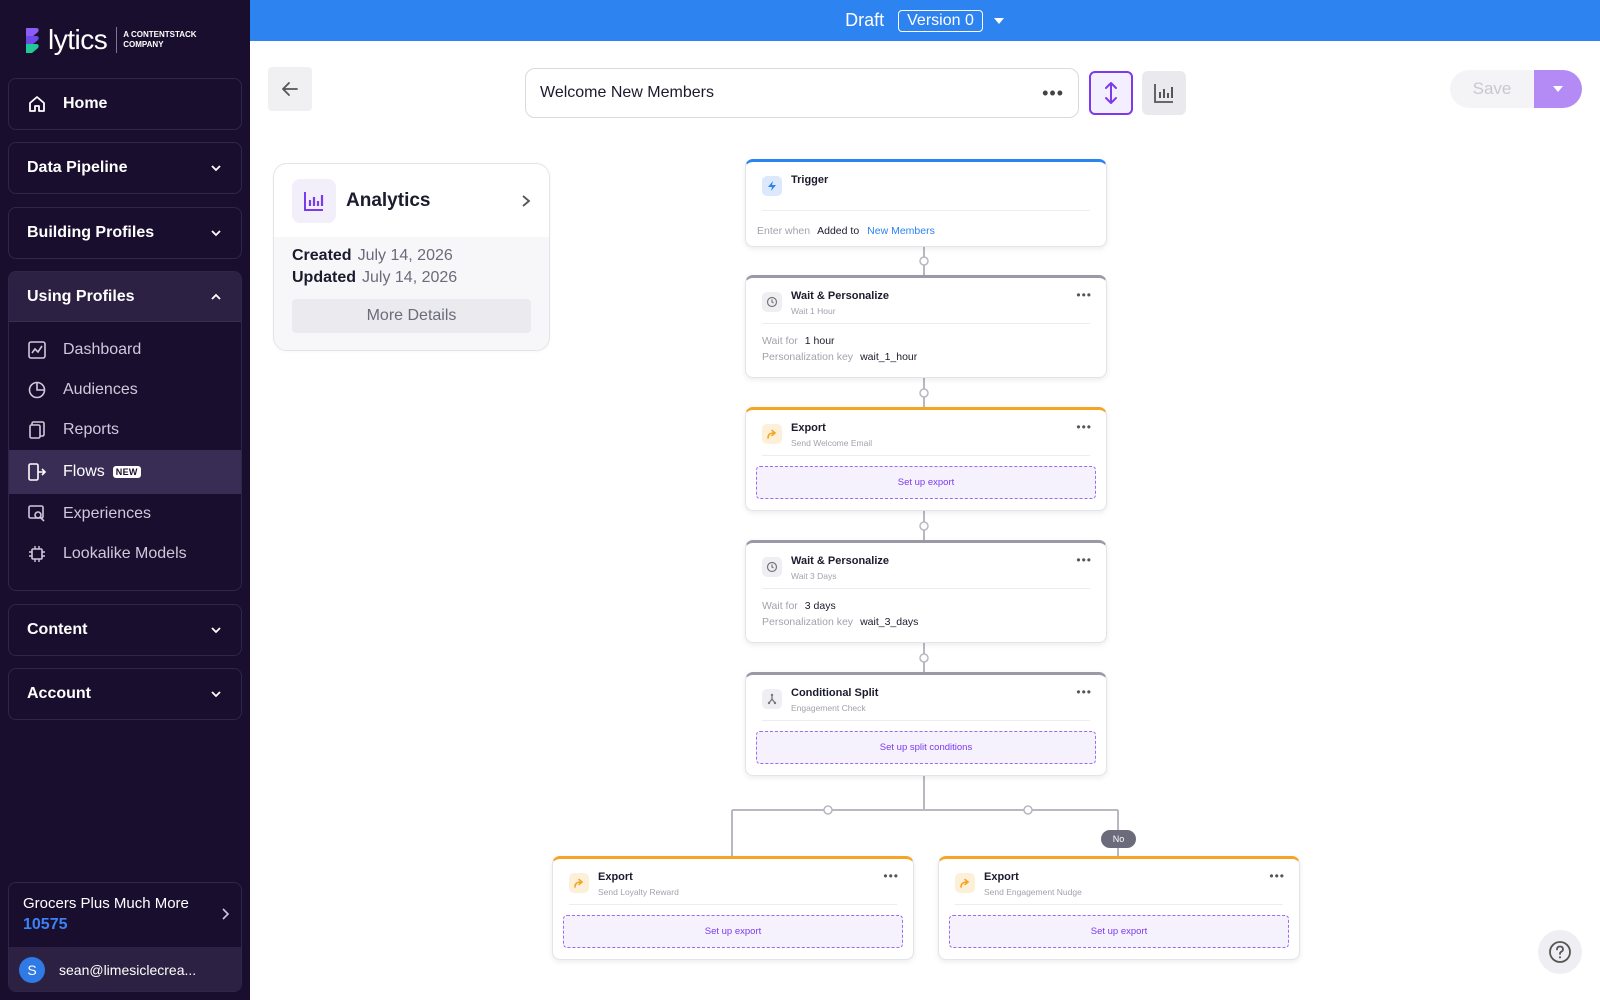 Image resolution: width=1600 pixels, height=1000 pixels. Describe the element at coordinates (37, 104) in the screenshot. I see `home-icon` at that location.